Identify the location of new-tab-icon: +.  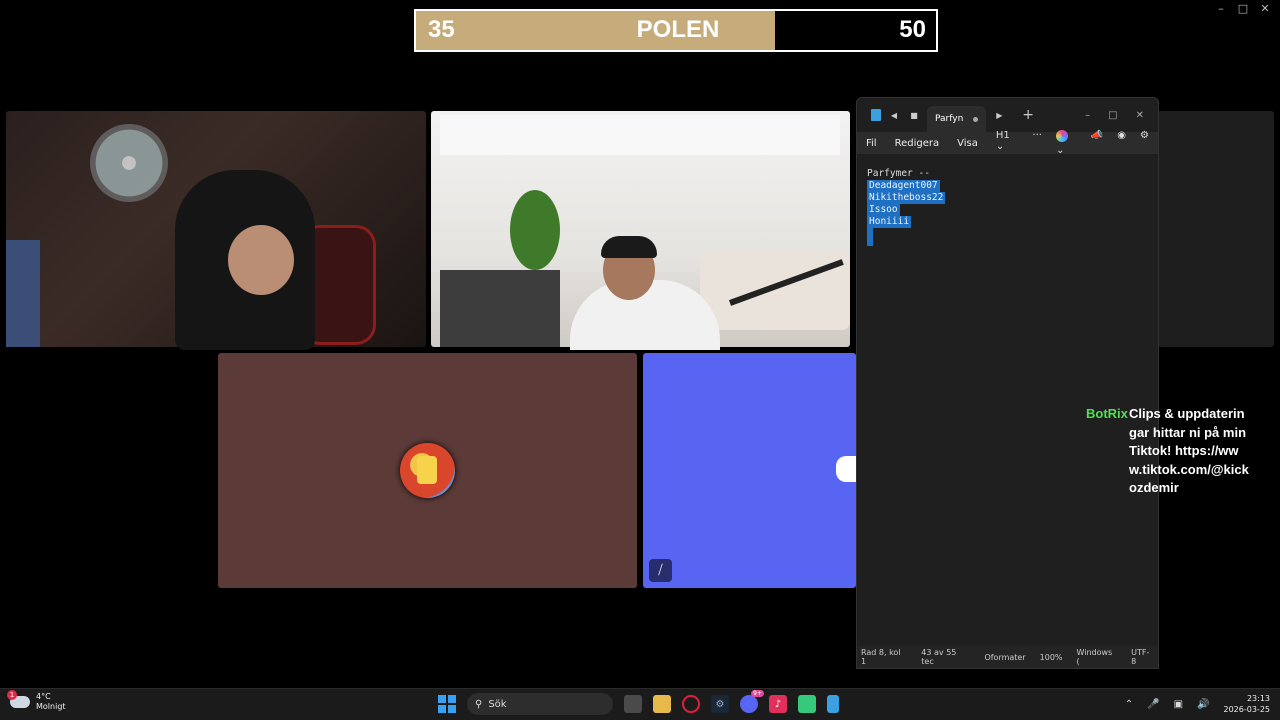
(1028, 115).